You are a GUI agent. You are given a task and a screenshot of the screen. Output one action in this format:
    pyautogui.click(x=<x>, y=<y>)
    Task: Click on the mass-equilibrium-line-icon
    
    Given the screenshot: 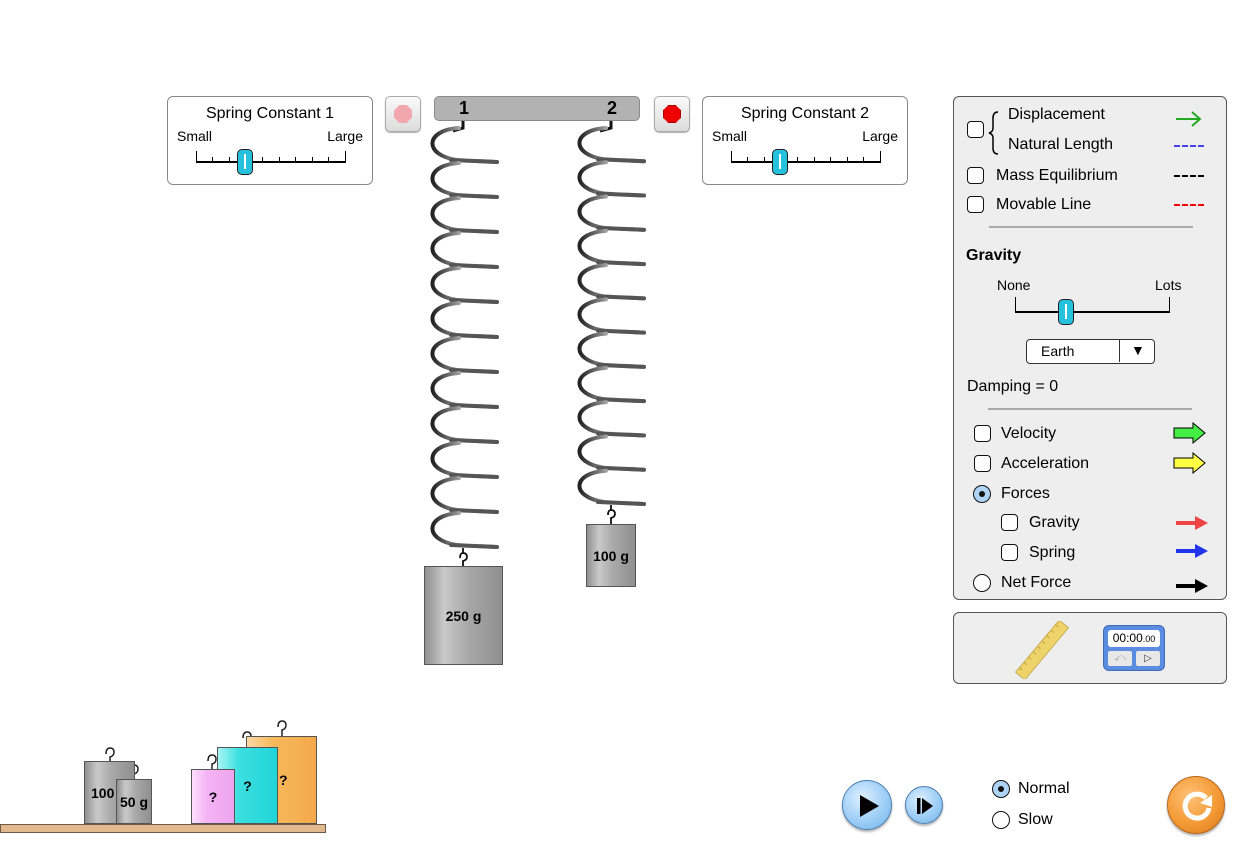 What is the action you would take?
    pyautogui.click(x=1189, y=176)
    